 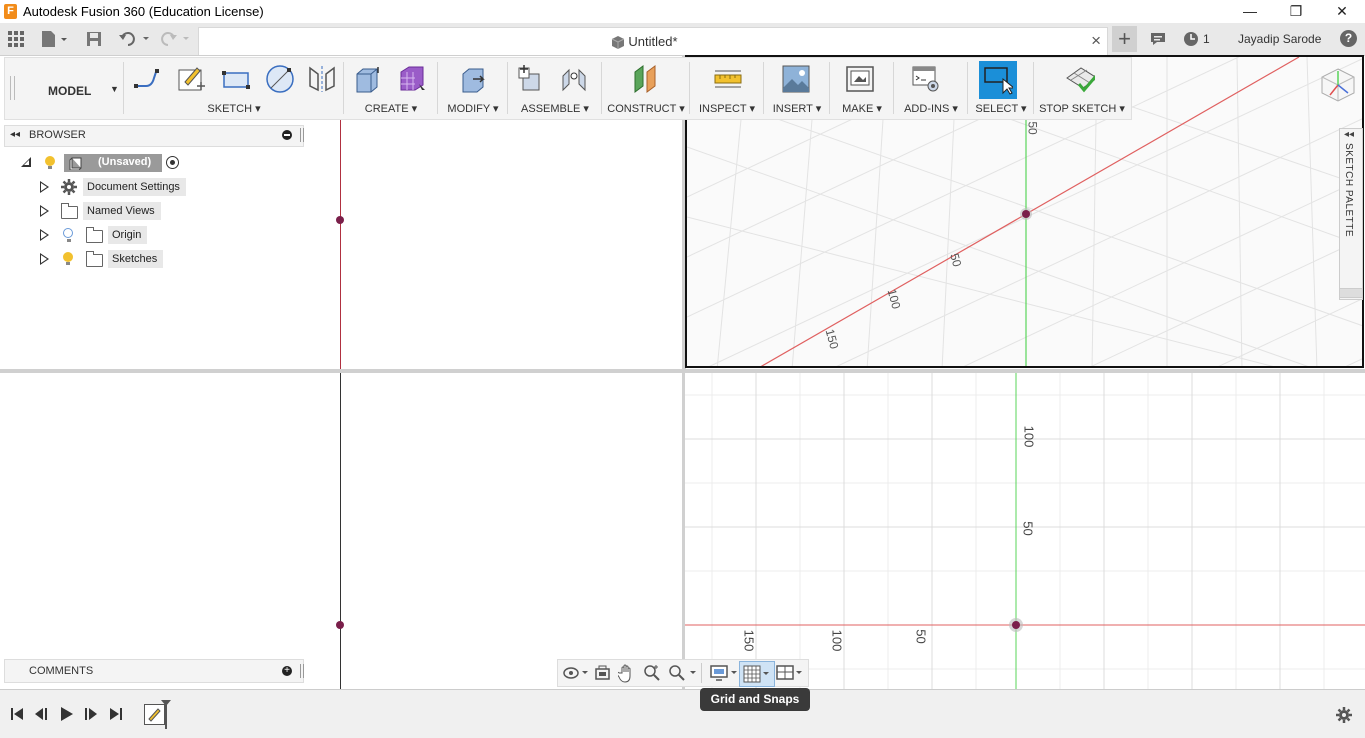 What do you see at coordinates (91, 714) in the screenshot?
I see `step-forward-icon` at bounding box center [91, 714].